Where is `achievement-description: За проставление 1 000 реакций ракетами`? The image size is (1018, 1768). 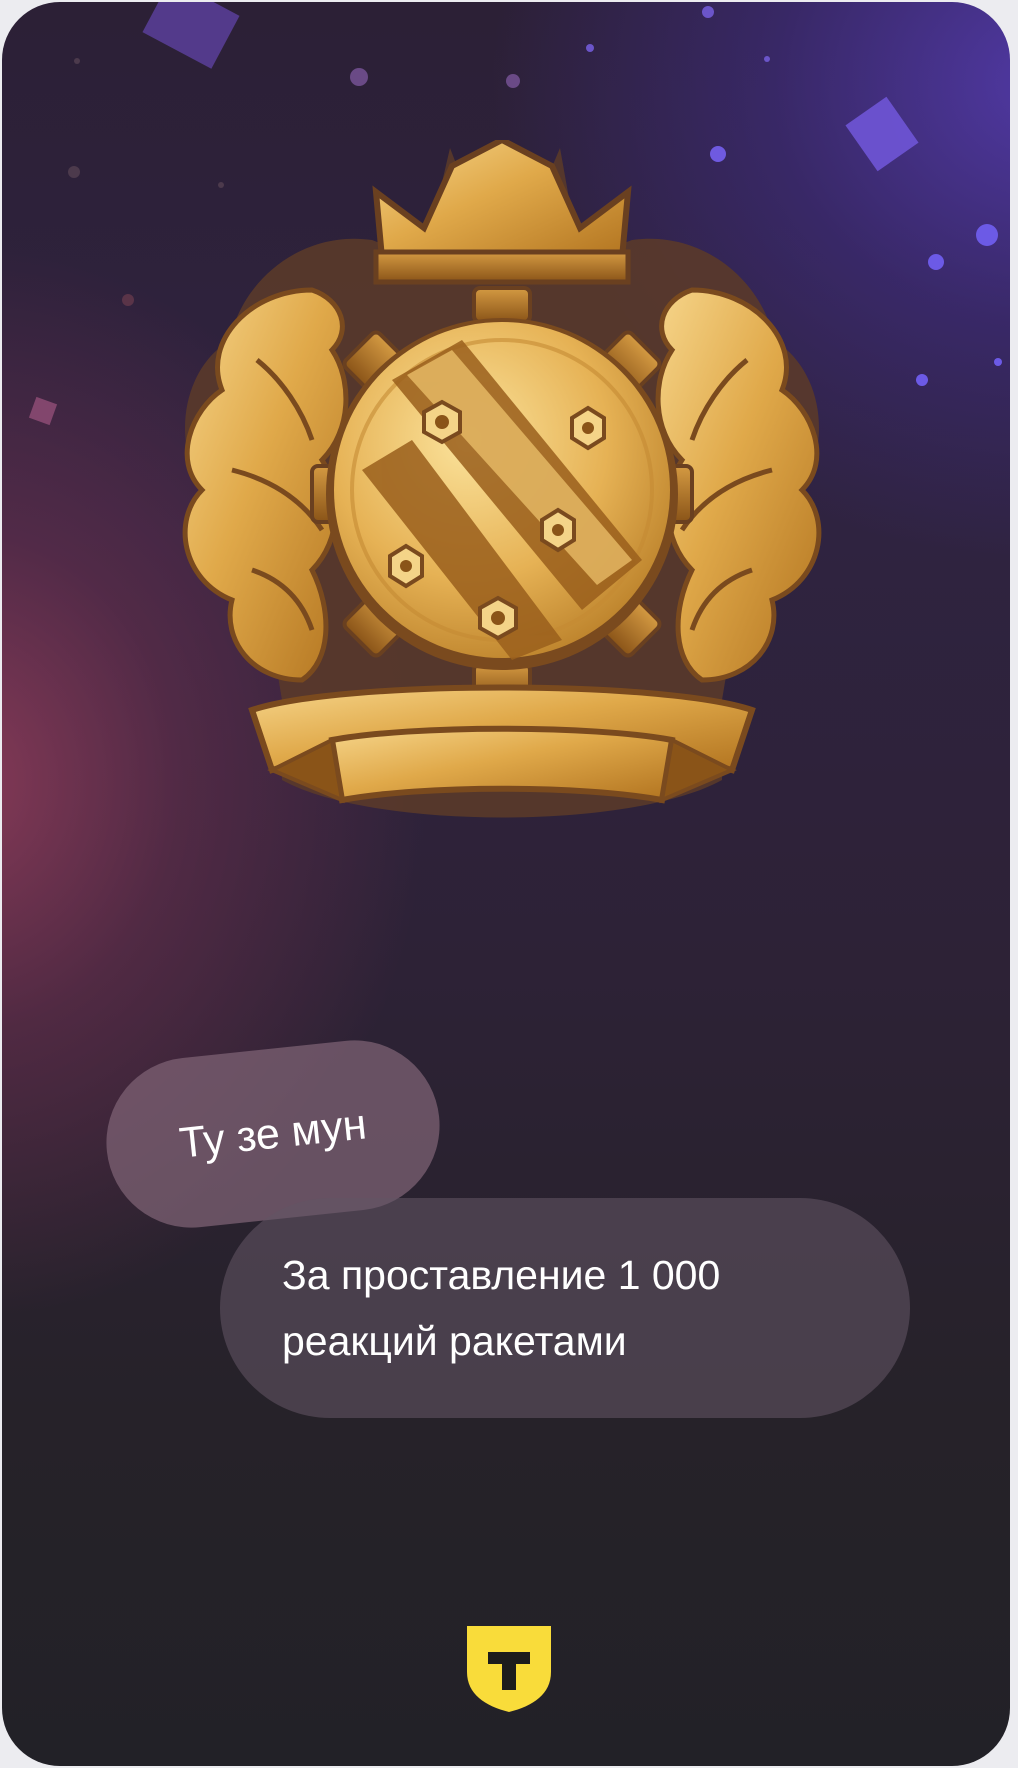 achievement-description: За проставление 1 000 реакций ракетами is located at coordinates (501, 1308).